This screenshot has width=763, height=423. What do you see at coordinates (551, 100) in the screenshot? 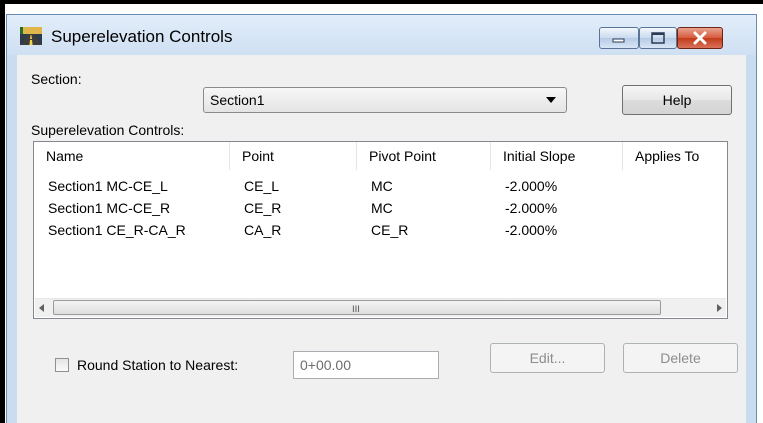
I see `chevron-down-icon` at bounding box center [551, 100].